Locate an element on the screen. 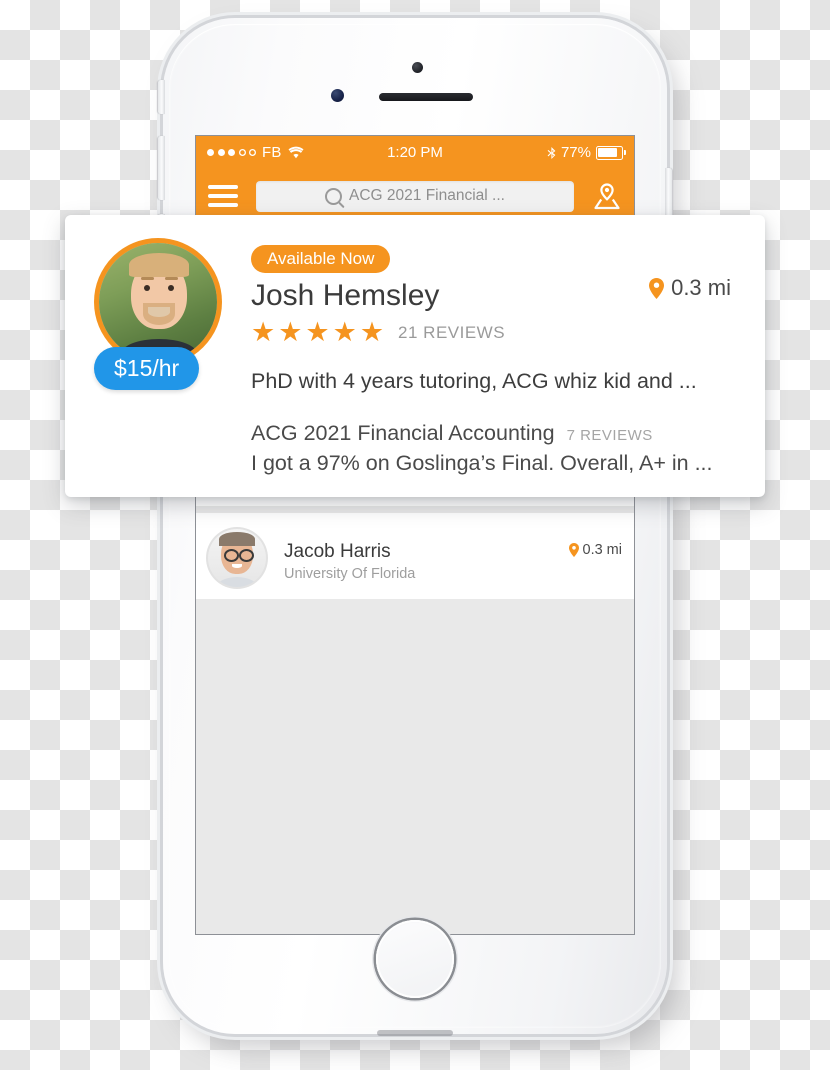 The width and height of the screenshot is (830, 1070). volume-up-button is located at coordinates (161, 168).